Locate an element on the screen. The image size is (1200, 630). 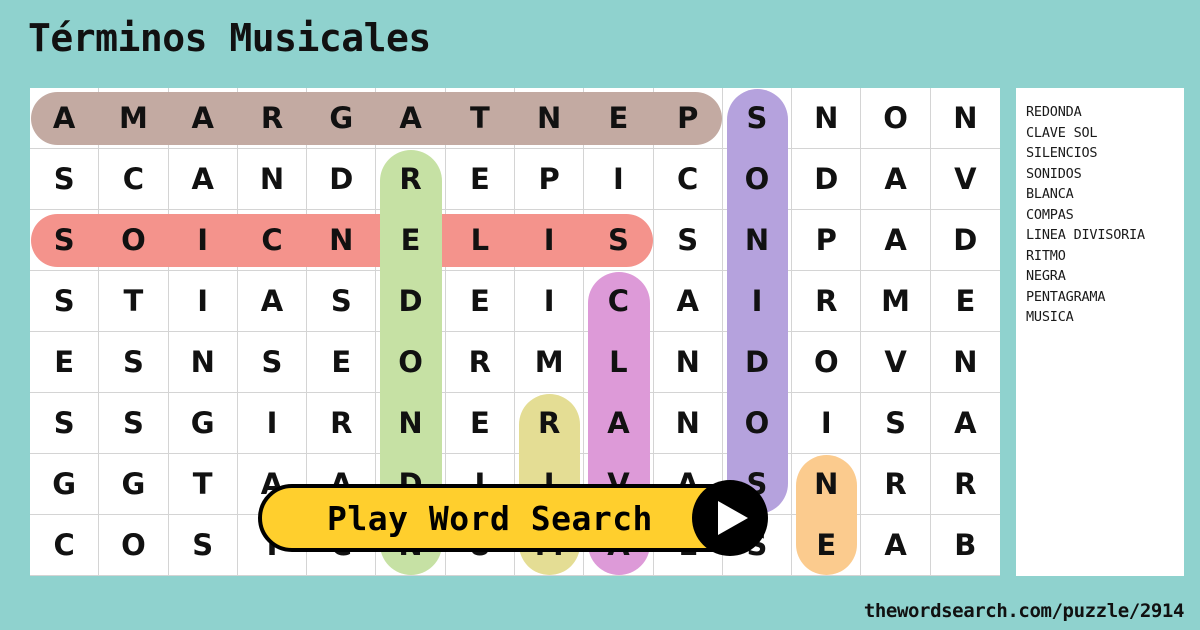
grid-cell: B is located at coordinates (965, 545).